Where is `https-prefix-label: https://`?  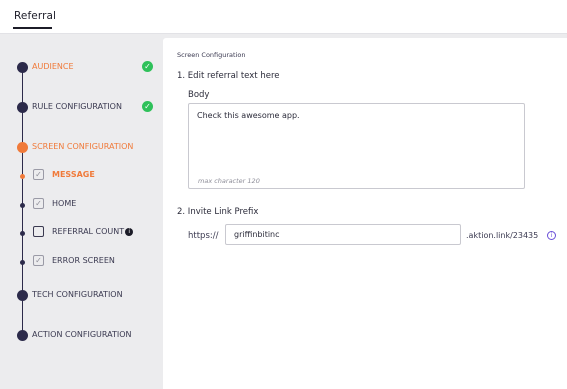 https-prefix-label: https:// is located at coordinates (203, 236).